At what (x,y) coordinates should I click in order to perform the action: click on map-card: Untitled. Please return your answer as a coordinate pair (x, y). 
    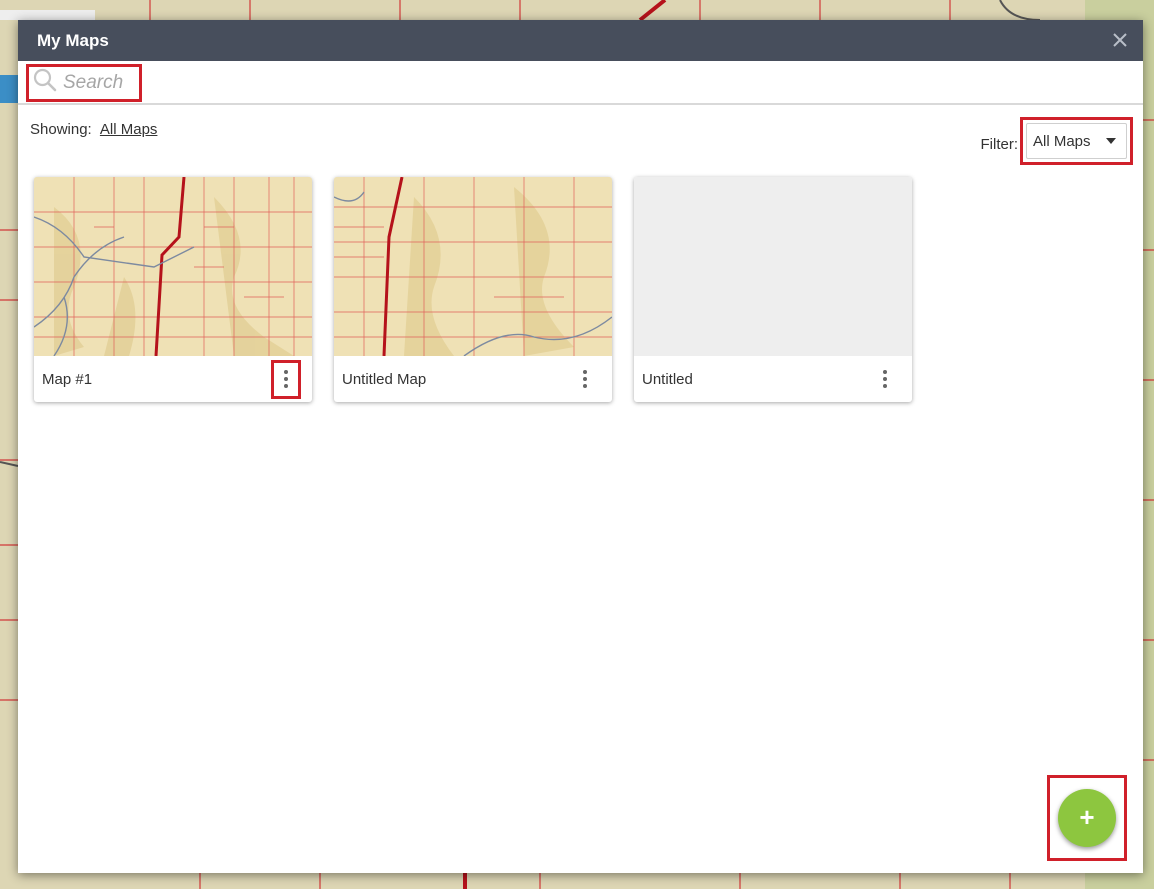
    Looking at the image, I should click on (773, 289).